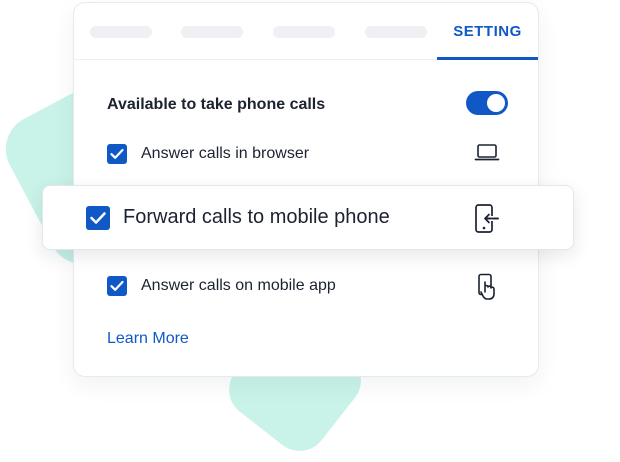 The image size is (620, 462). What do you see at coordinates (216, 104) in the screenshot?
I see `availability-label: Available to take phone calls` at bounding box center [216, 104].